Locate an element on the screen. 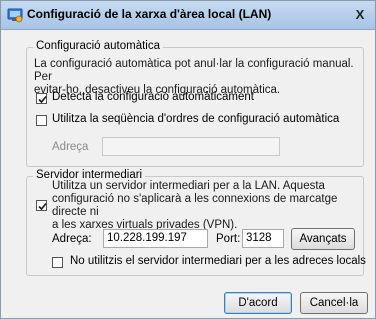 Image resolution: width=376 pixels, height=319 pixels. use-config-script-checkbox is located at coordinates (41, 120).